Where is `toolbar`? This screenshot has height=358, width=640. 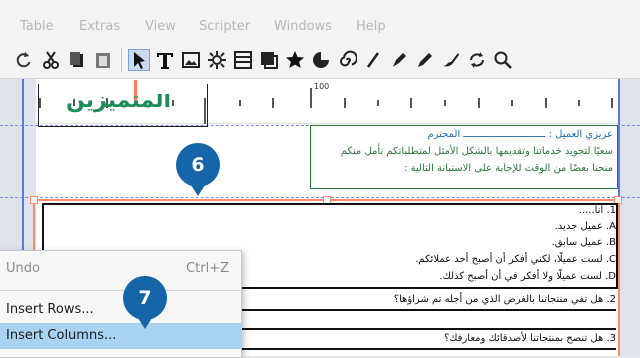 toolbar is located at coordinates (320, 59).